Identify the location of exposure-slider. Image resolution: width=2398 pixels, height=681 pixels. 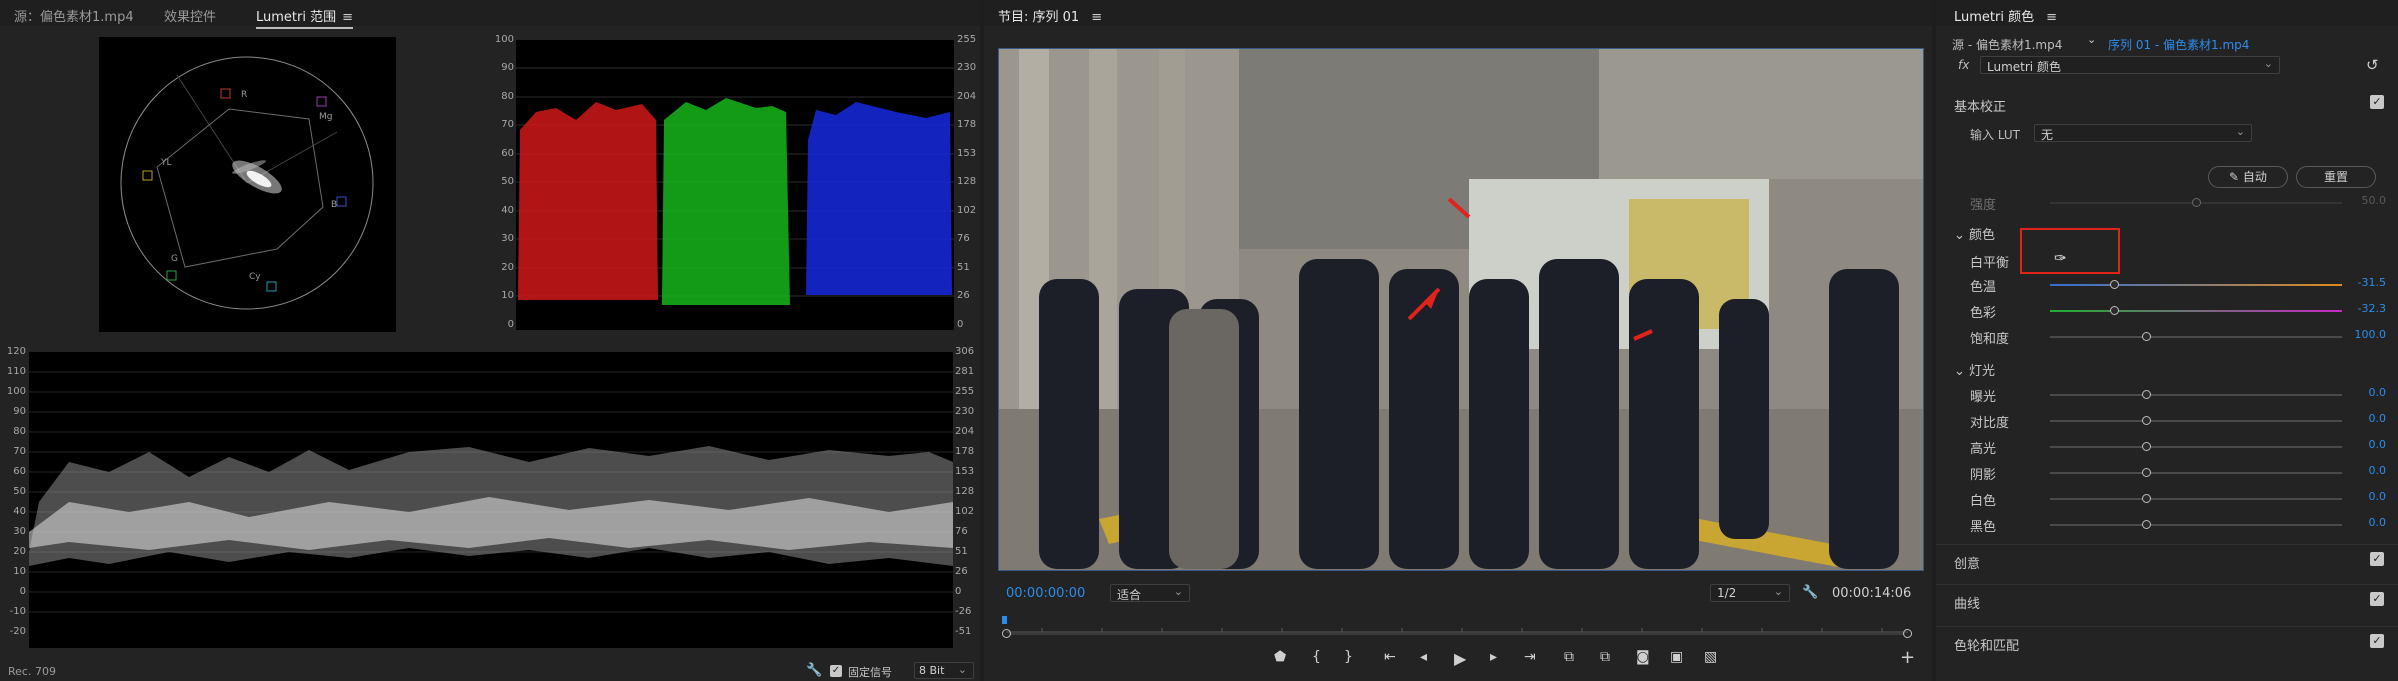
(2196, 394).